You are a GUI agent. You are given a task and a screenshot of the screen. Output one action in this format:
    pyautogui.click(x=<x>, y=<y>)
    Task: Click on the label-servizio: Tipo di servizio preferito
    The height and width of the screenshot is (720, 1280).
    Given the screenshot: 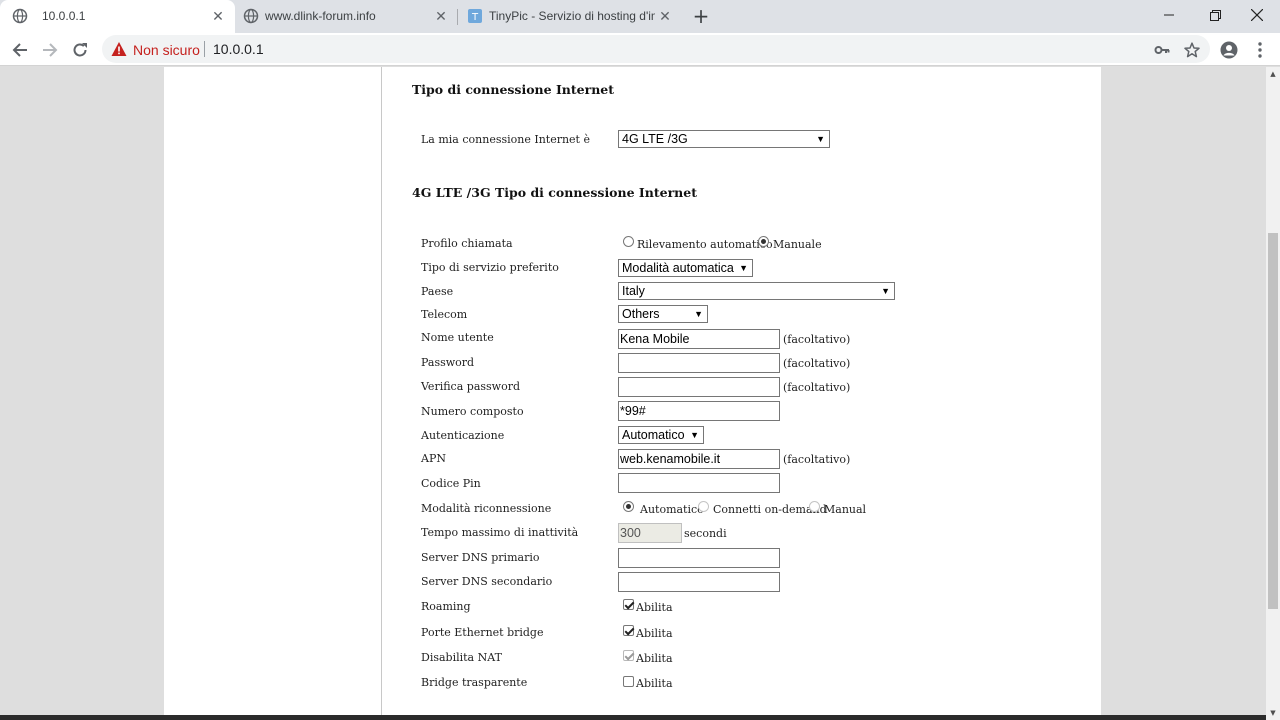 What is the action you would take?
    pyautogui.click(x=490, y=267)
    